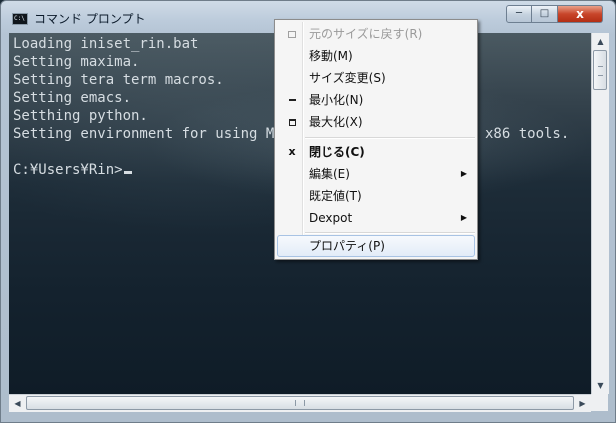 Image resolution: width=616 pixels, height=423 pixels. I want to click on console-app-icon-text: C:\, so click(19, 18).